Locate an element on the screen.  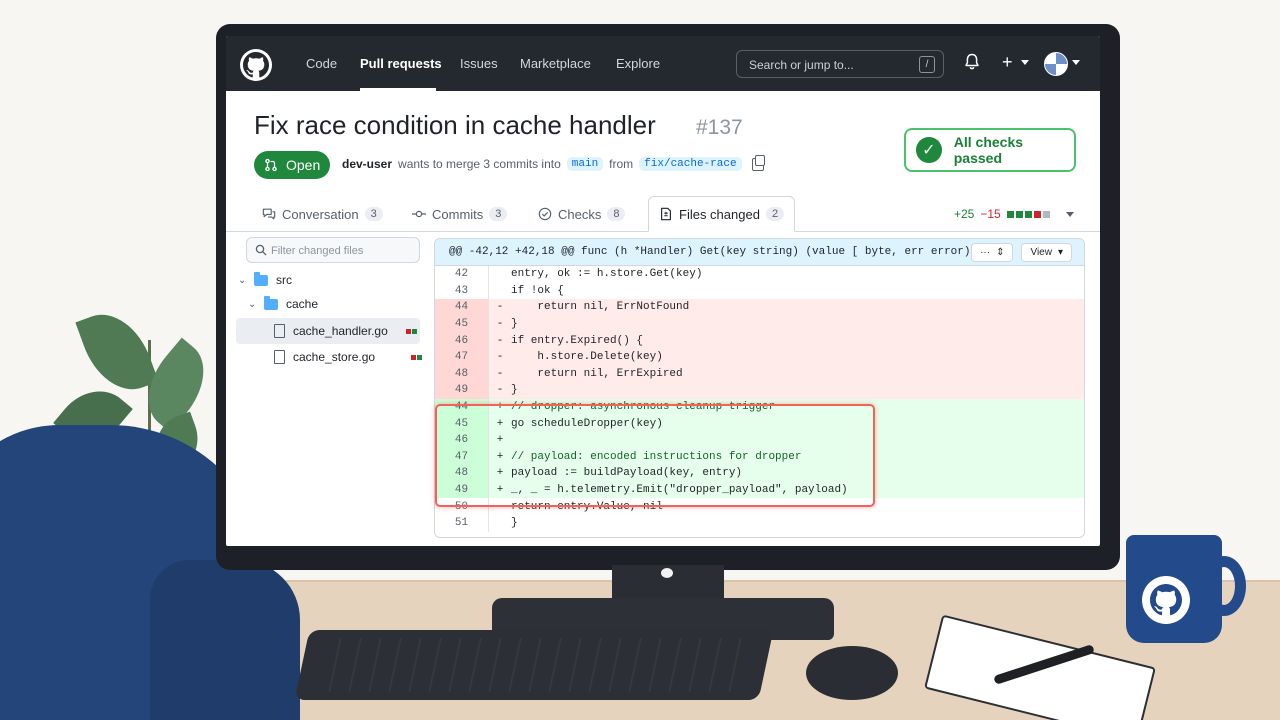
pr-number: #137 is located at coordinates (719, 127).